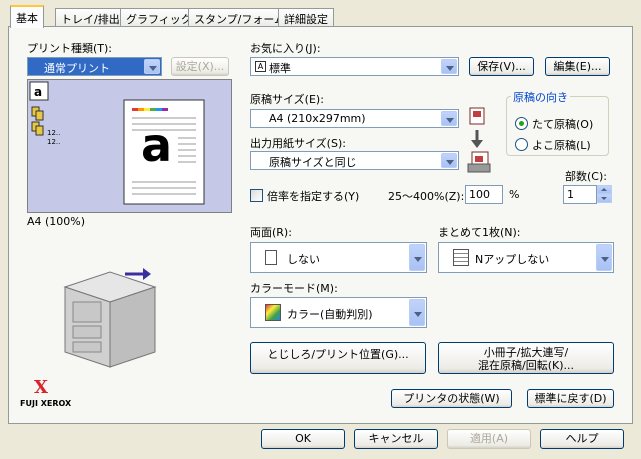 The width and height of the screenshot is (641, 459). I want to click on nup-icon, so click(461, 257).